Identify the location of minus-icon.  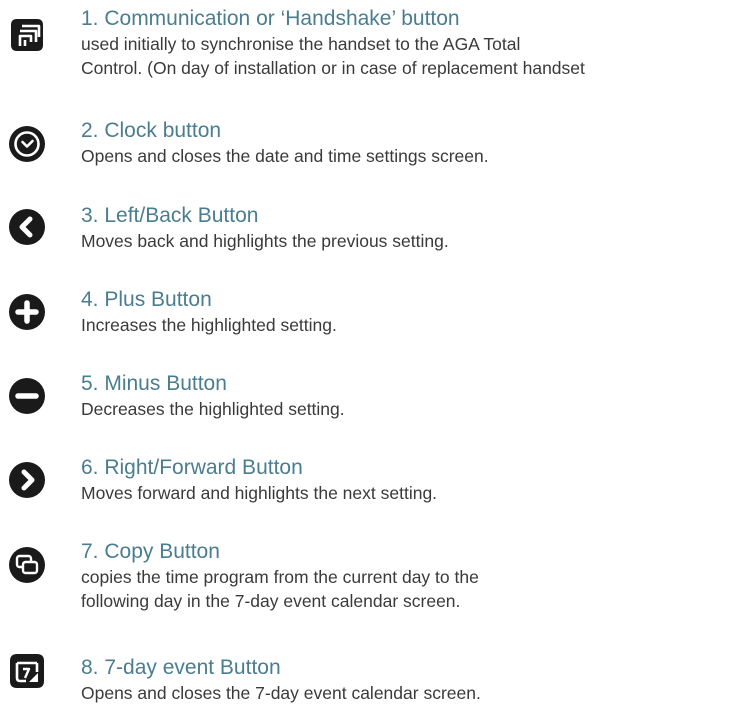
(27, 396).